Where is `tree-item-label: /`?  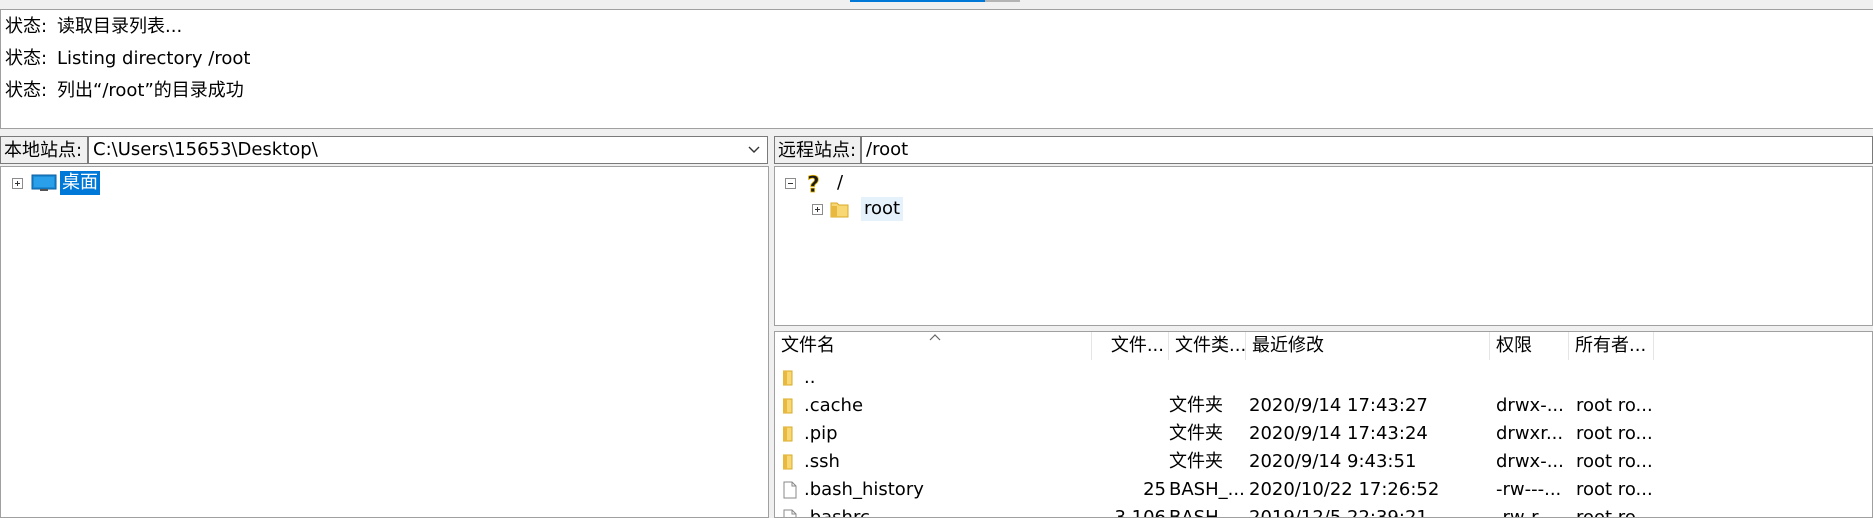
tree-item-label: / is located at coordinates (840, 183).